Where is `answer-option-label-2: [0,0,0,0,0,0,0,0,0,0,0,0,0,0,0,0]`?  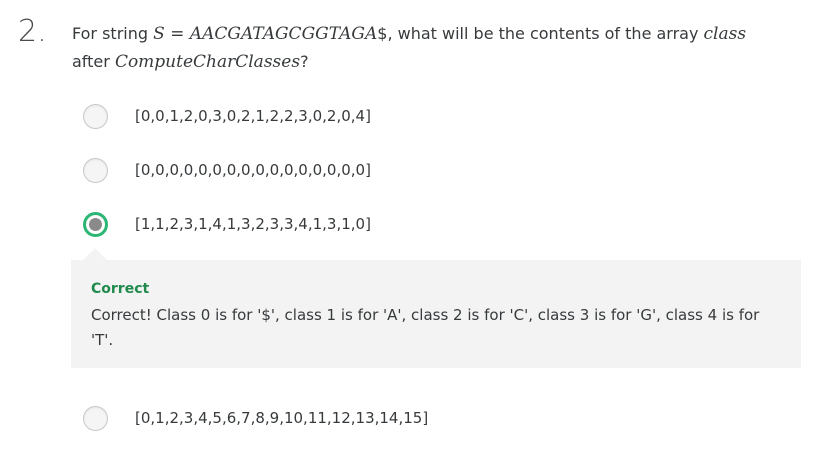 answer-option-label-2: [0,0,0,0,0,0,0,0,0,0,0,0,0,0,0,0] is located at coordinates (253, 170).